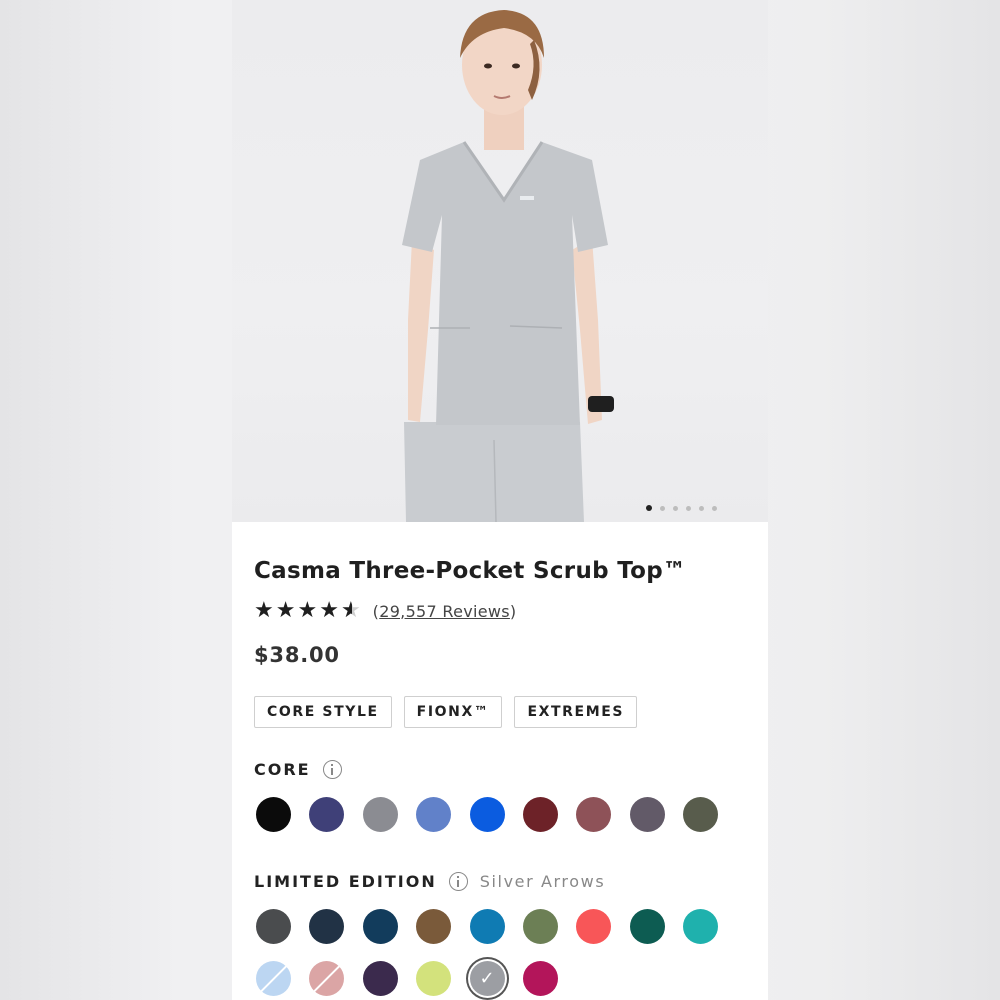 Image resolution: width=1000 pixels, height=1000 pixels. What do you see at coordinates (323, 712) in the screenshot?
I see `style-core-button: CORE STYLE` at bounding box center [323, 712].